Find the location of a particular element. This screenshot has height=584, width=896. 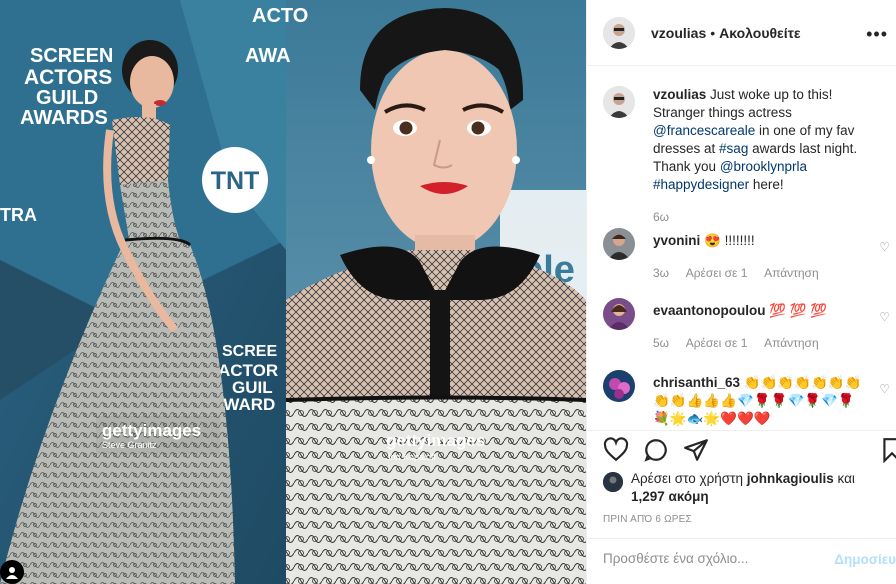

svg-text: ACTO is located at coordinates (280, 16).